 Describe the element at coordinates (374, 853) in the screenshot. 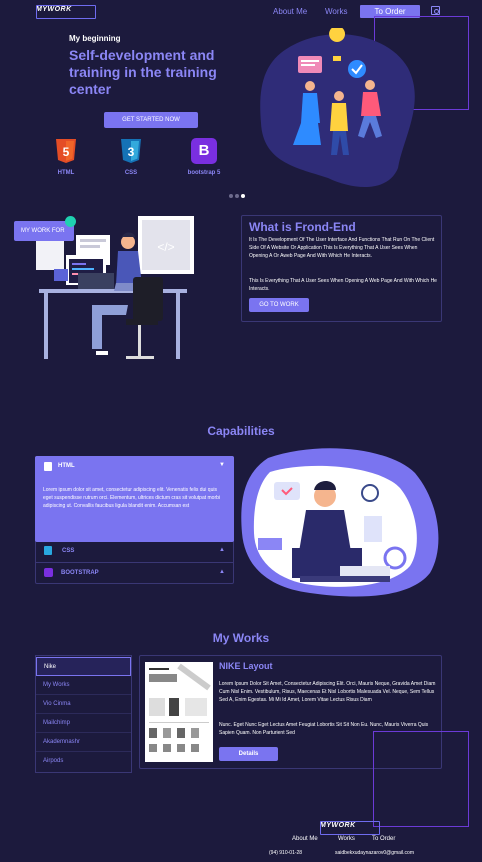

I see `footer-email: saidbekxudaynazarov0@gmail.com` at that location.